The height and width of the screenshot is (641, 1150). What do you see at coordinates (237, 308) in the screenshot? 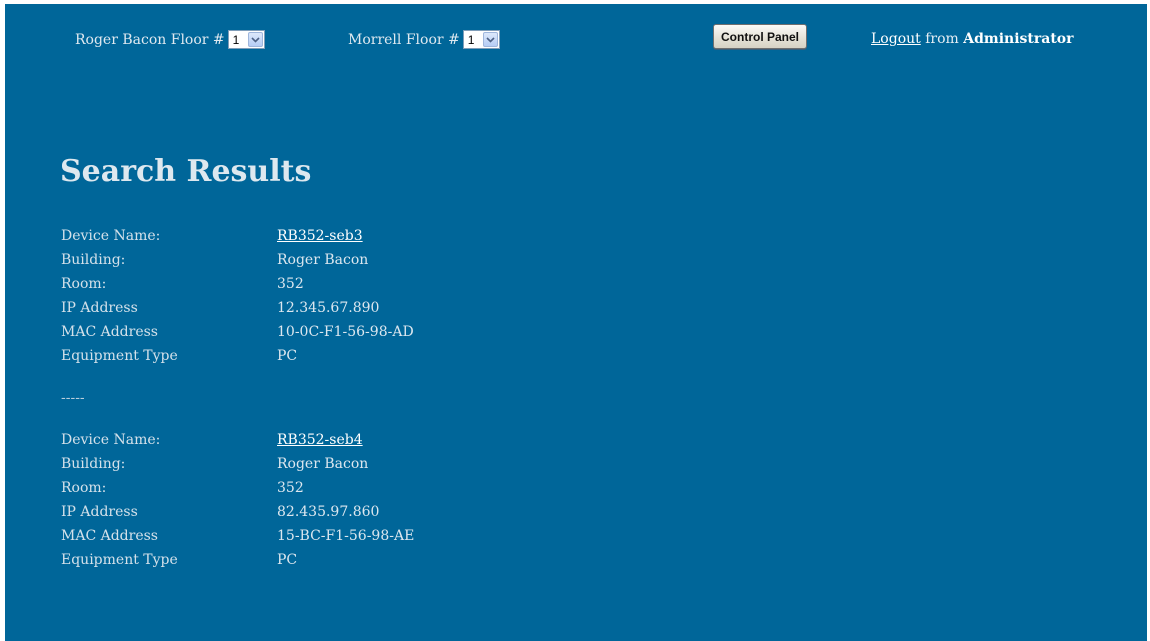
I see `ip-address-row: IP Address 12.345.67.890` at bounding box center [237, 308].